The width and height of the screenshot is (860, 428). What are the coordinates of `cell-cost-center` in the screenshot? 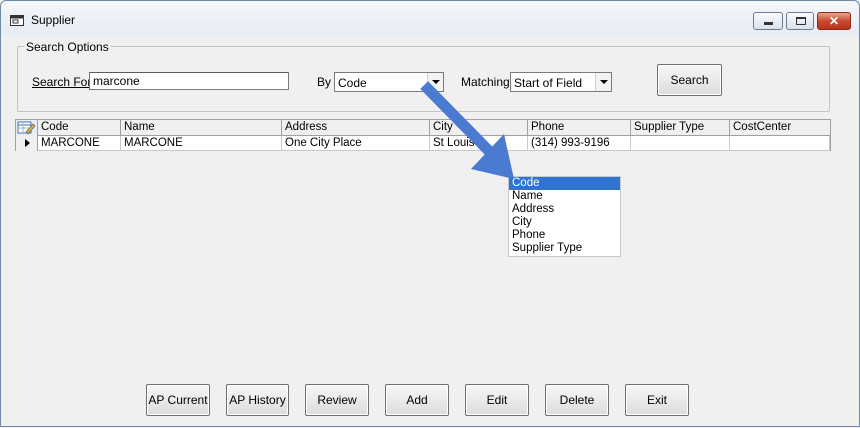 It's located at (780, 143).